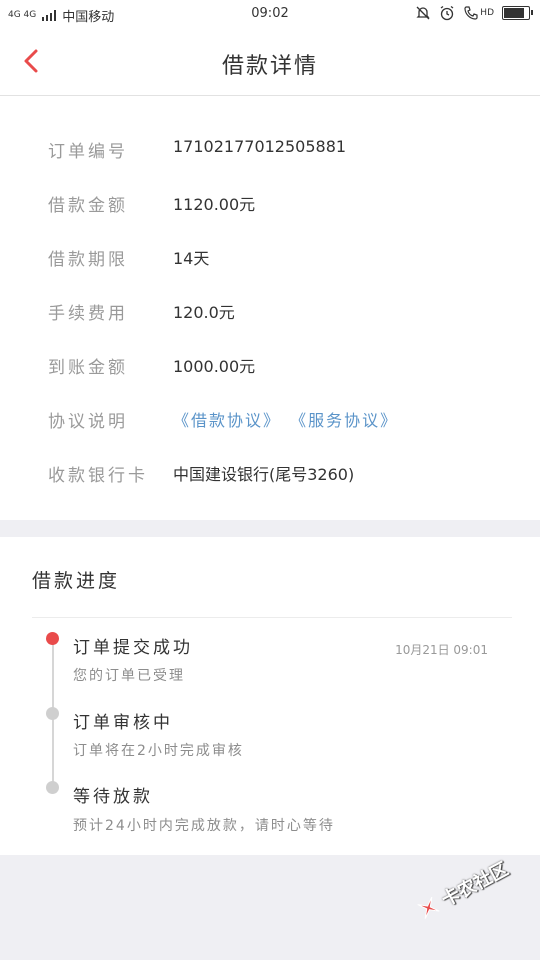 The image size is (540, 960). I want to click on step-desc: 预计24小时内完成放款，请时心等待, so click(204, 826).